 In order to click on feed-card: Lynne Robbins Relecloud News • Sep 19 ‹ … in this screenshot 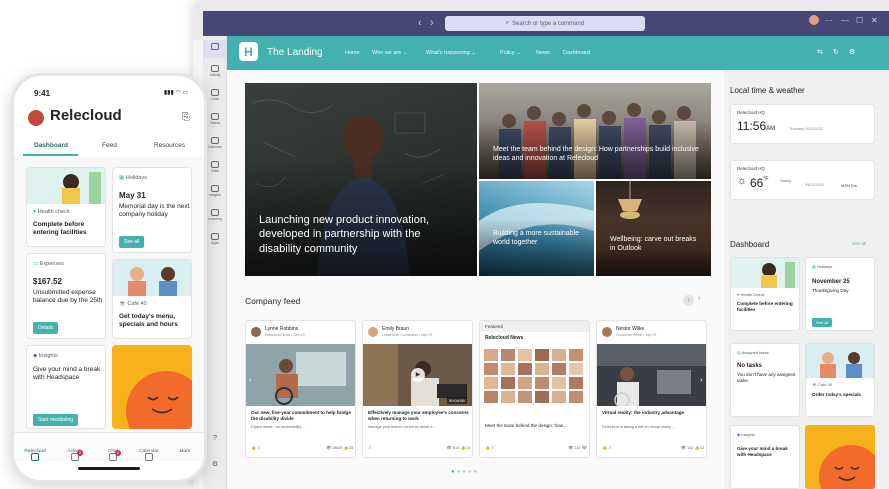, I will do `click(300, 389)`.